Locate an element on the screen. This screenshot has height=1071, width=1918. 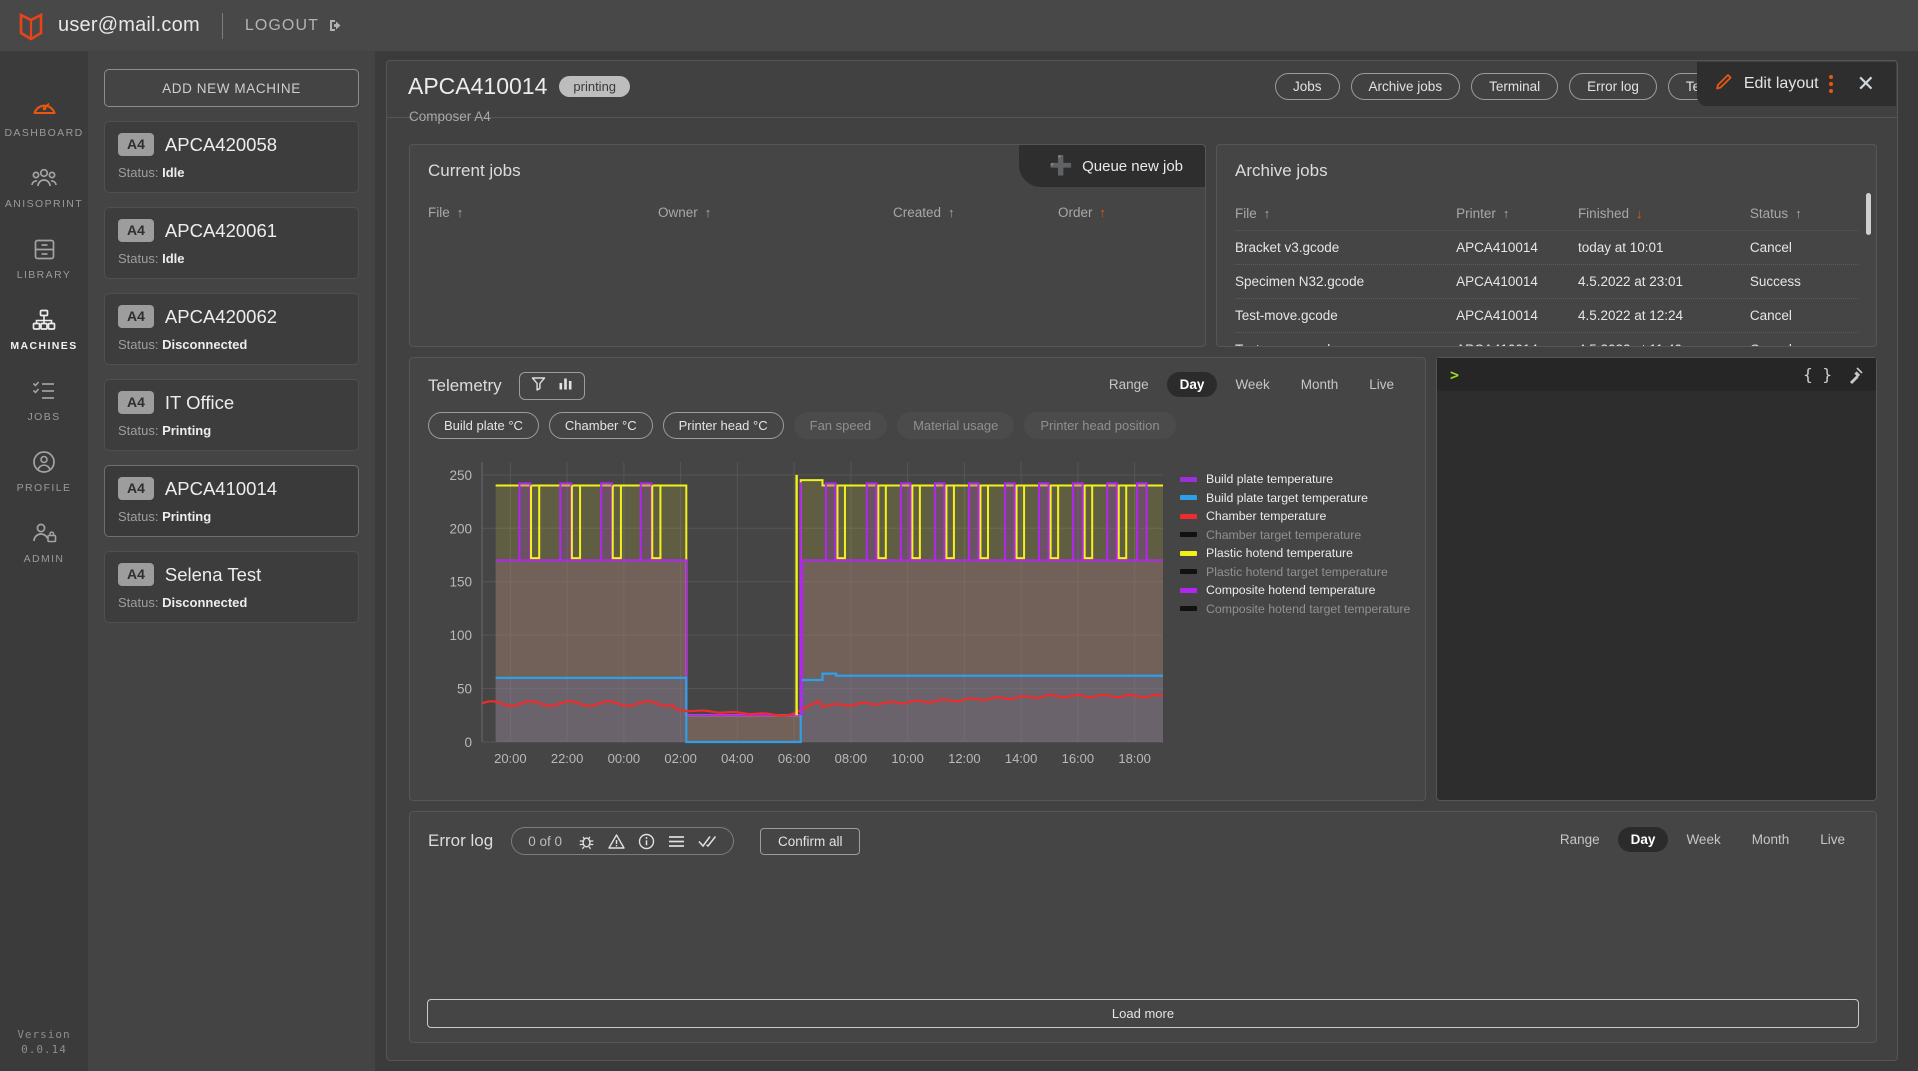
metric-chip: Material usage is located at coordinates (956, 425).